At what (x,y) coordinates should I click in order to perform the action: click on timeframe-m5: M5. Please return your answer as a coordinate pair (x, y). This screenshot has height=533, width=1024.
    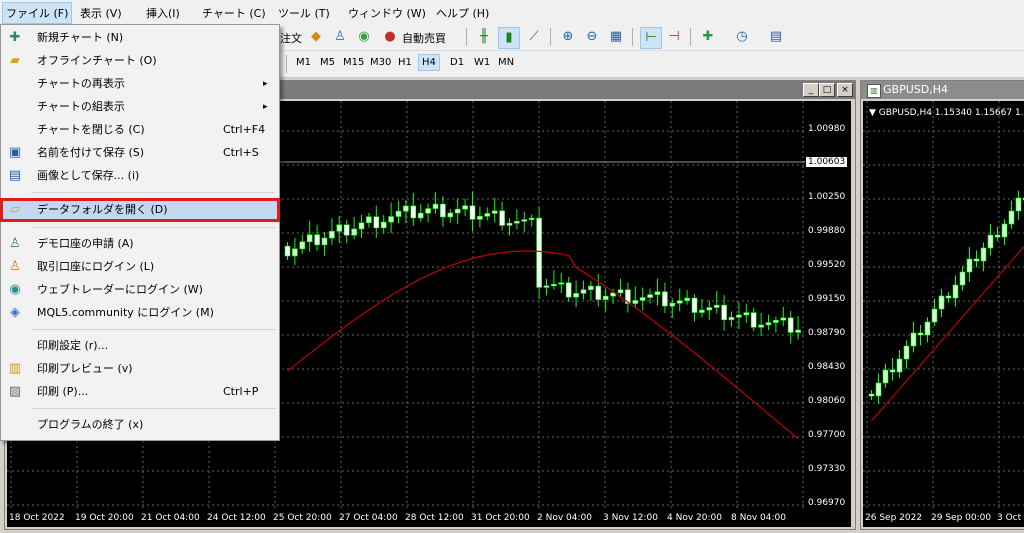
    Looking at the image, I should click on (327, 62).